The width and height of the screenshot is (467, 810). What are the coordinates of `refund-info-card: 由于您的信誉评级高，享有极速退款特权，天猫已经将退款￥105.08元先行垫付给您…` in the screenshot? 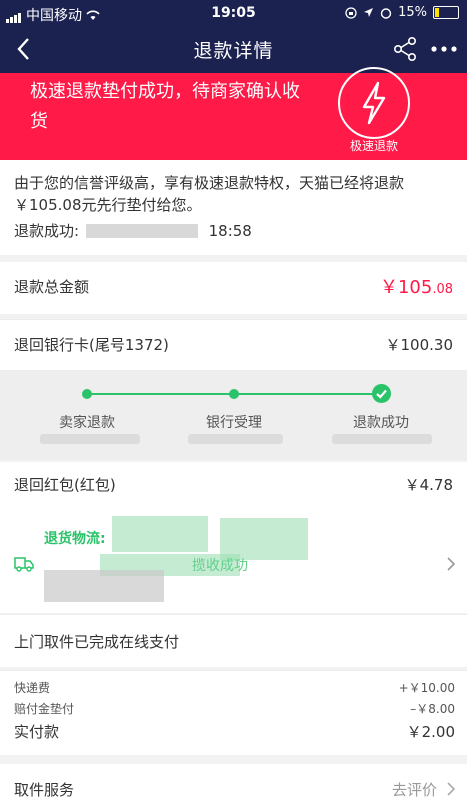 It's located at (233, 207).